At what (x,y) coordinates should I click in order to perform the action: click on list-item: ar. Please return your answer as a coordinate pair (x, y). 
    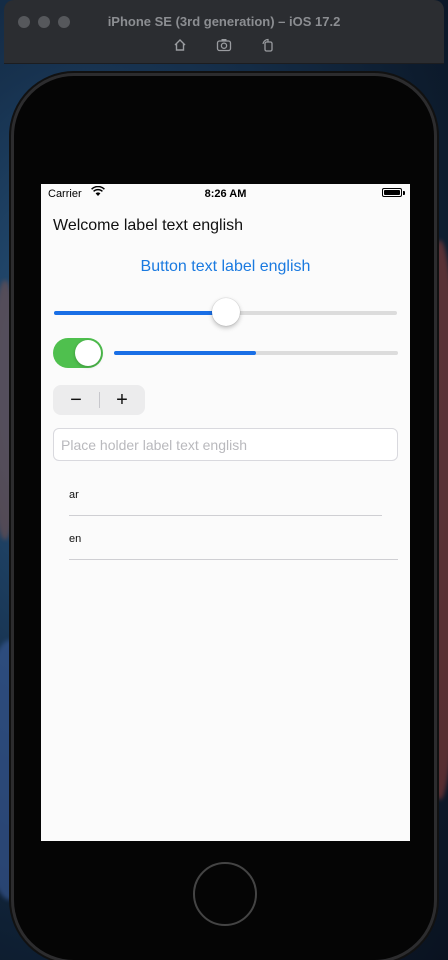
    Looking at the image, I should click on (225, 494).